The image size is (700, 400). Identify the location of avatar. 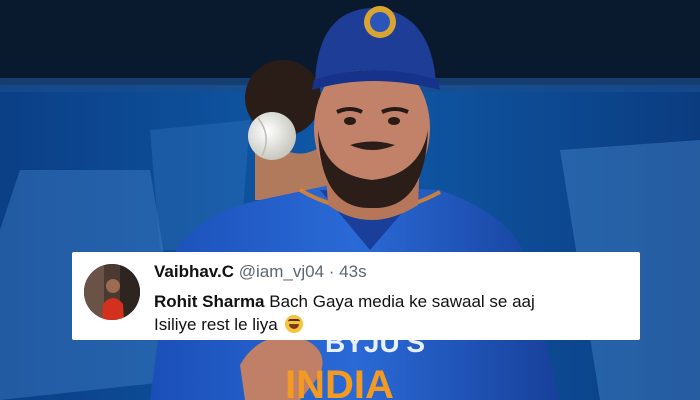
(112, 292).